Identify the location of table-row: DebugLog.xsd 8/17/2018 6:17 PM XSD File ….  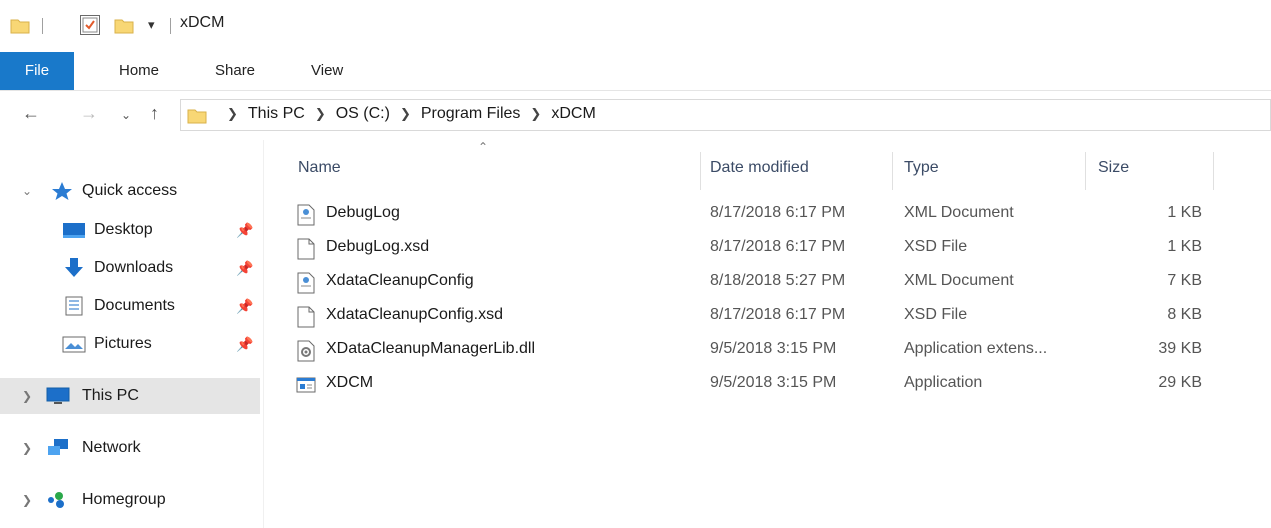
(752, 249).